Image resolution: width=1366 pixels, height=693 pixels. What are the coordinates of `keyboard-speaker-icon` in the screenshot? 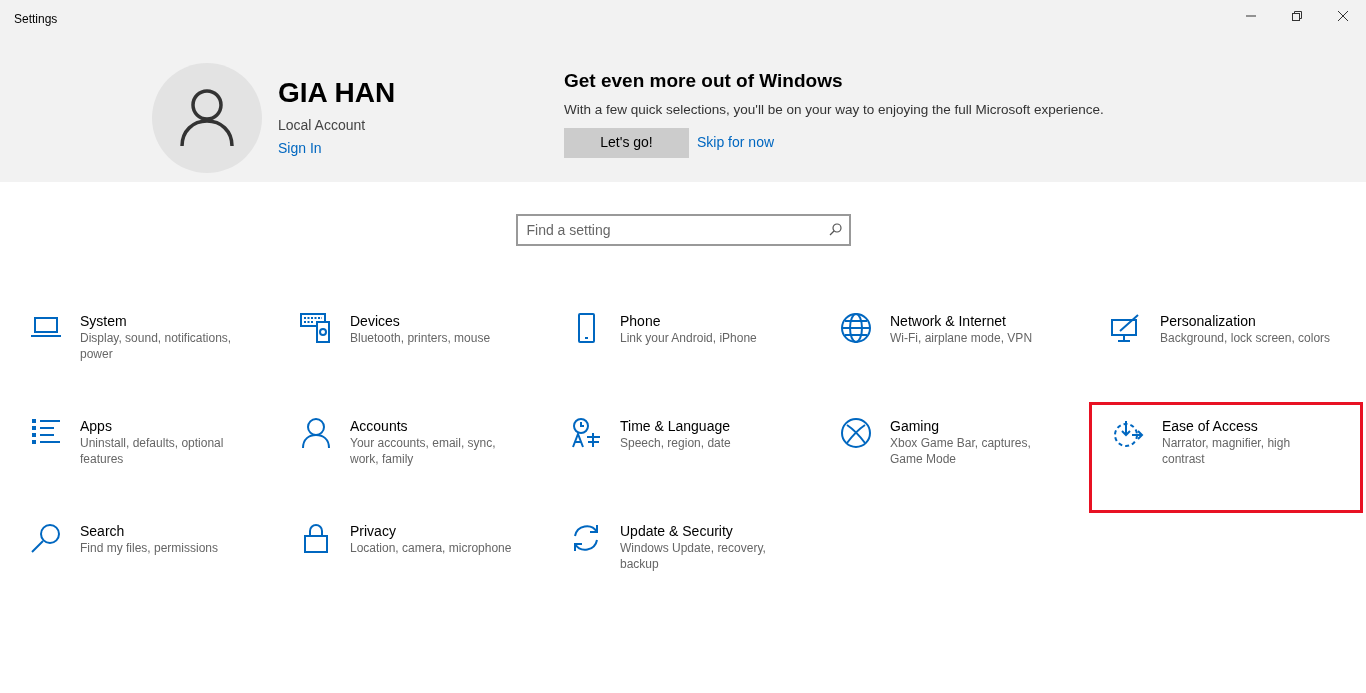 It's located at (316, 328).